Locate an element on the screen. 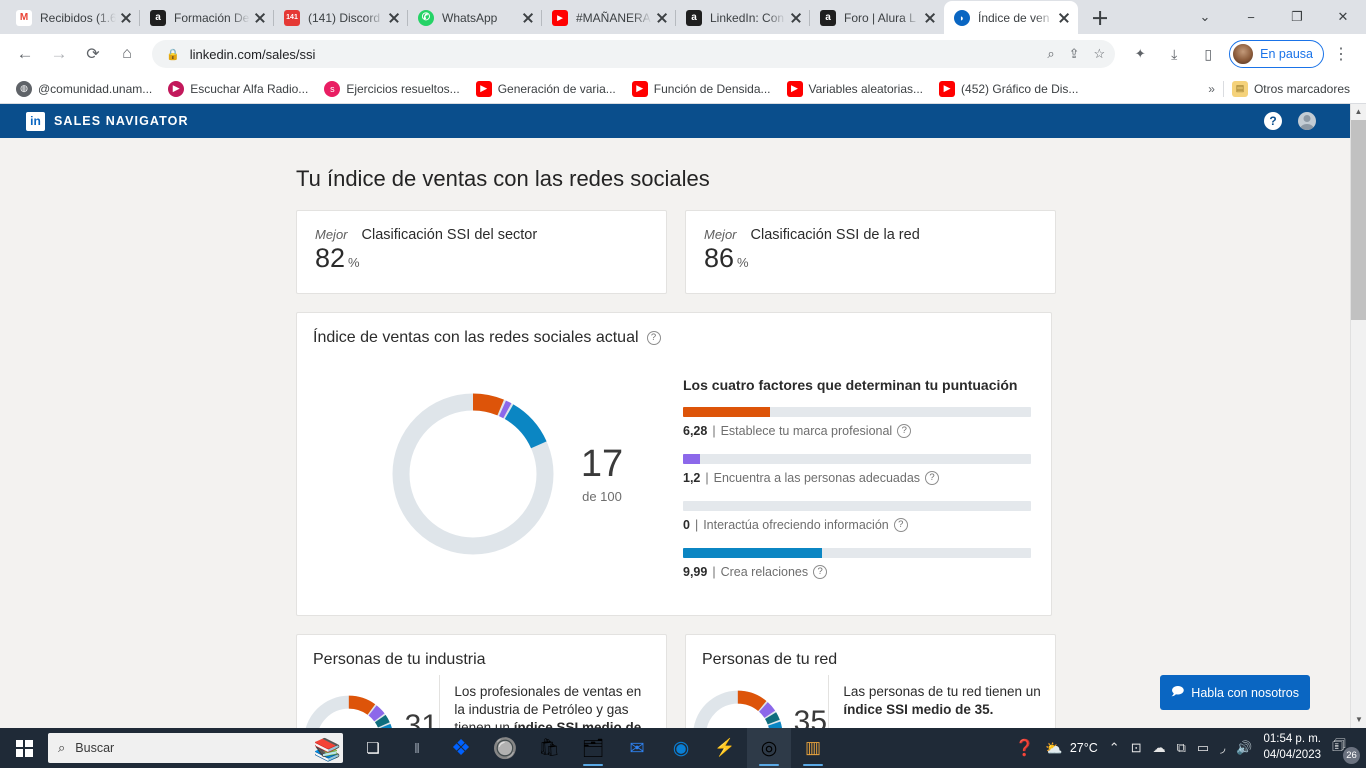  reload-icon: ⟳ is located at coordinates (93, 54).